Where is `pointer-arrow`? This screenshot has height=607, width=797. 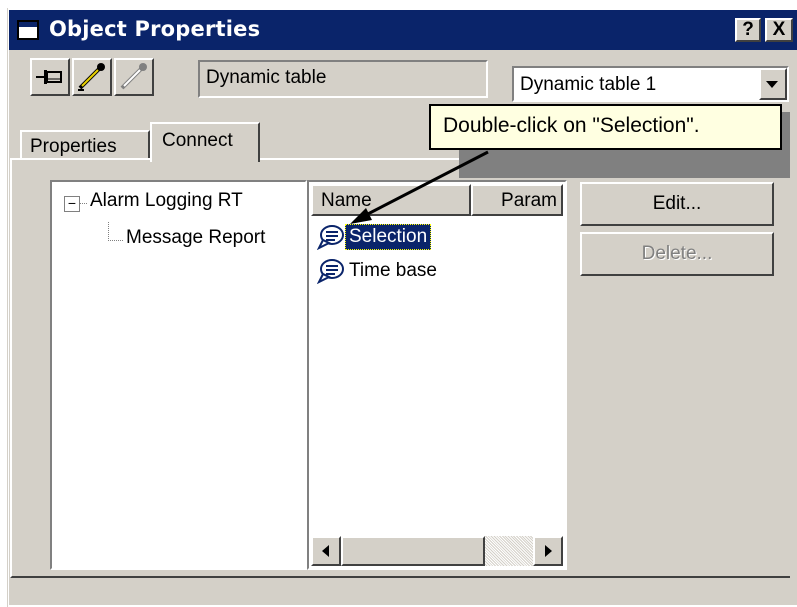
pointer-arrow is located at coordinates (419, 187).